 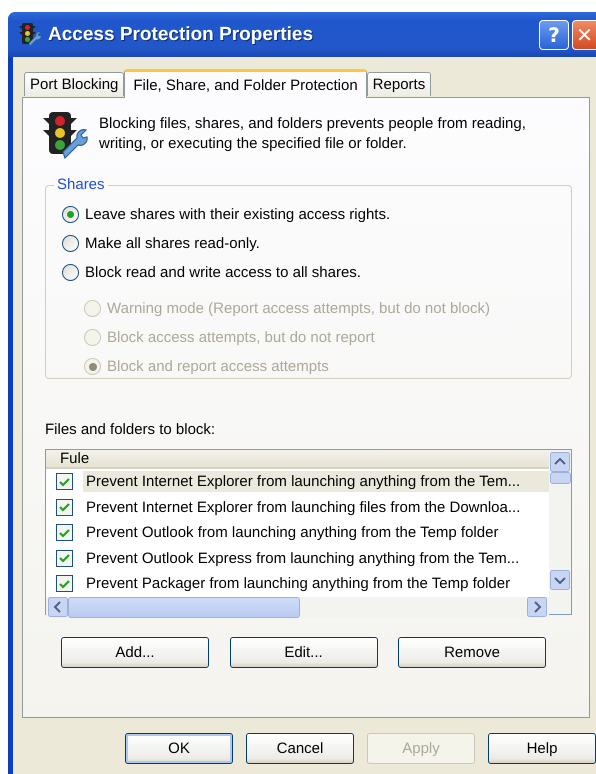 What do you see at coordinates (554, 35) in the screenshot?
I see `help-button: ?` at bounding box center [554, 35].